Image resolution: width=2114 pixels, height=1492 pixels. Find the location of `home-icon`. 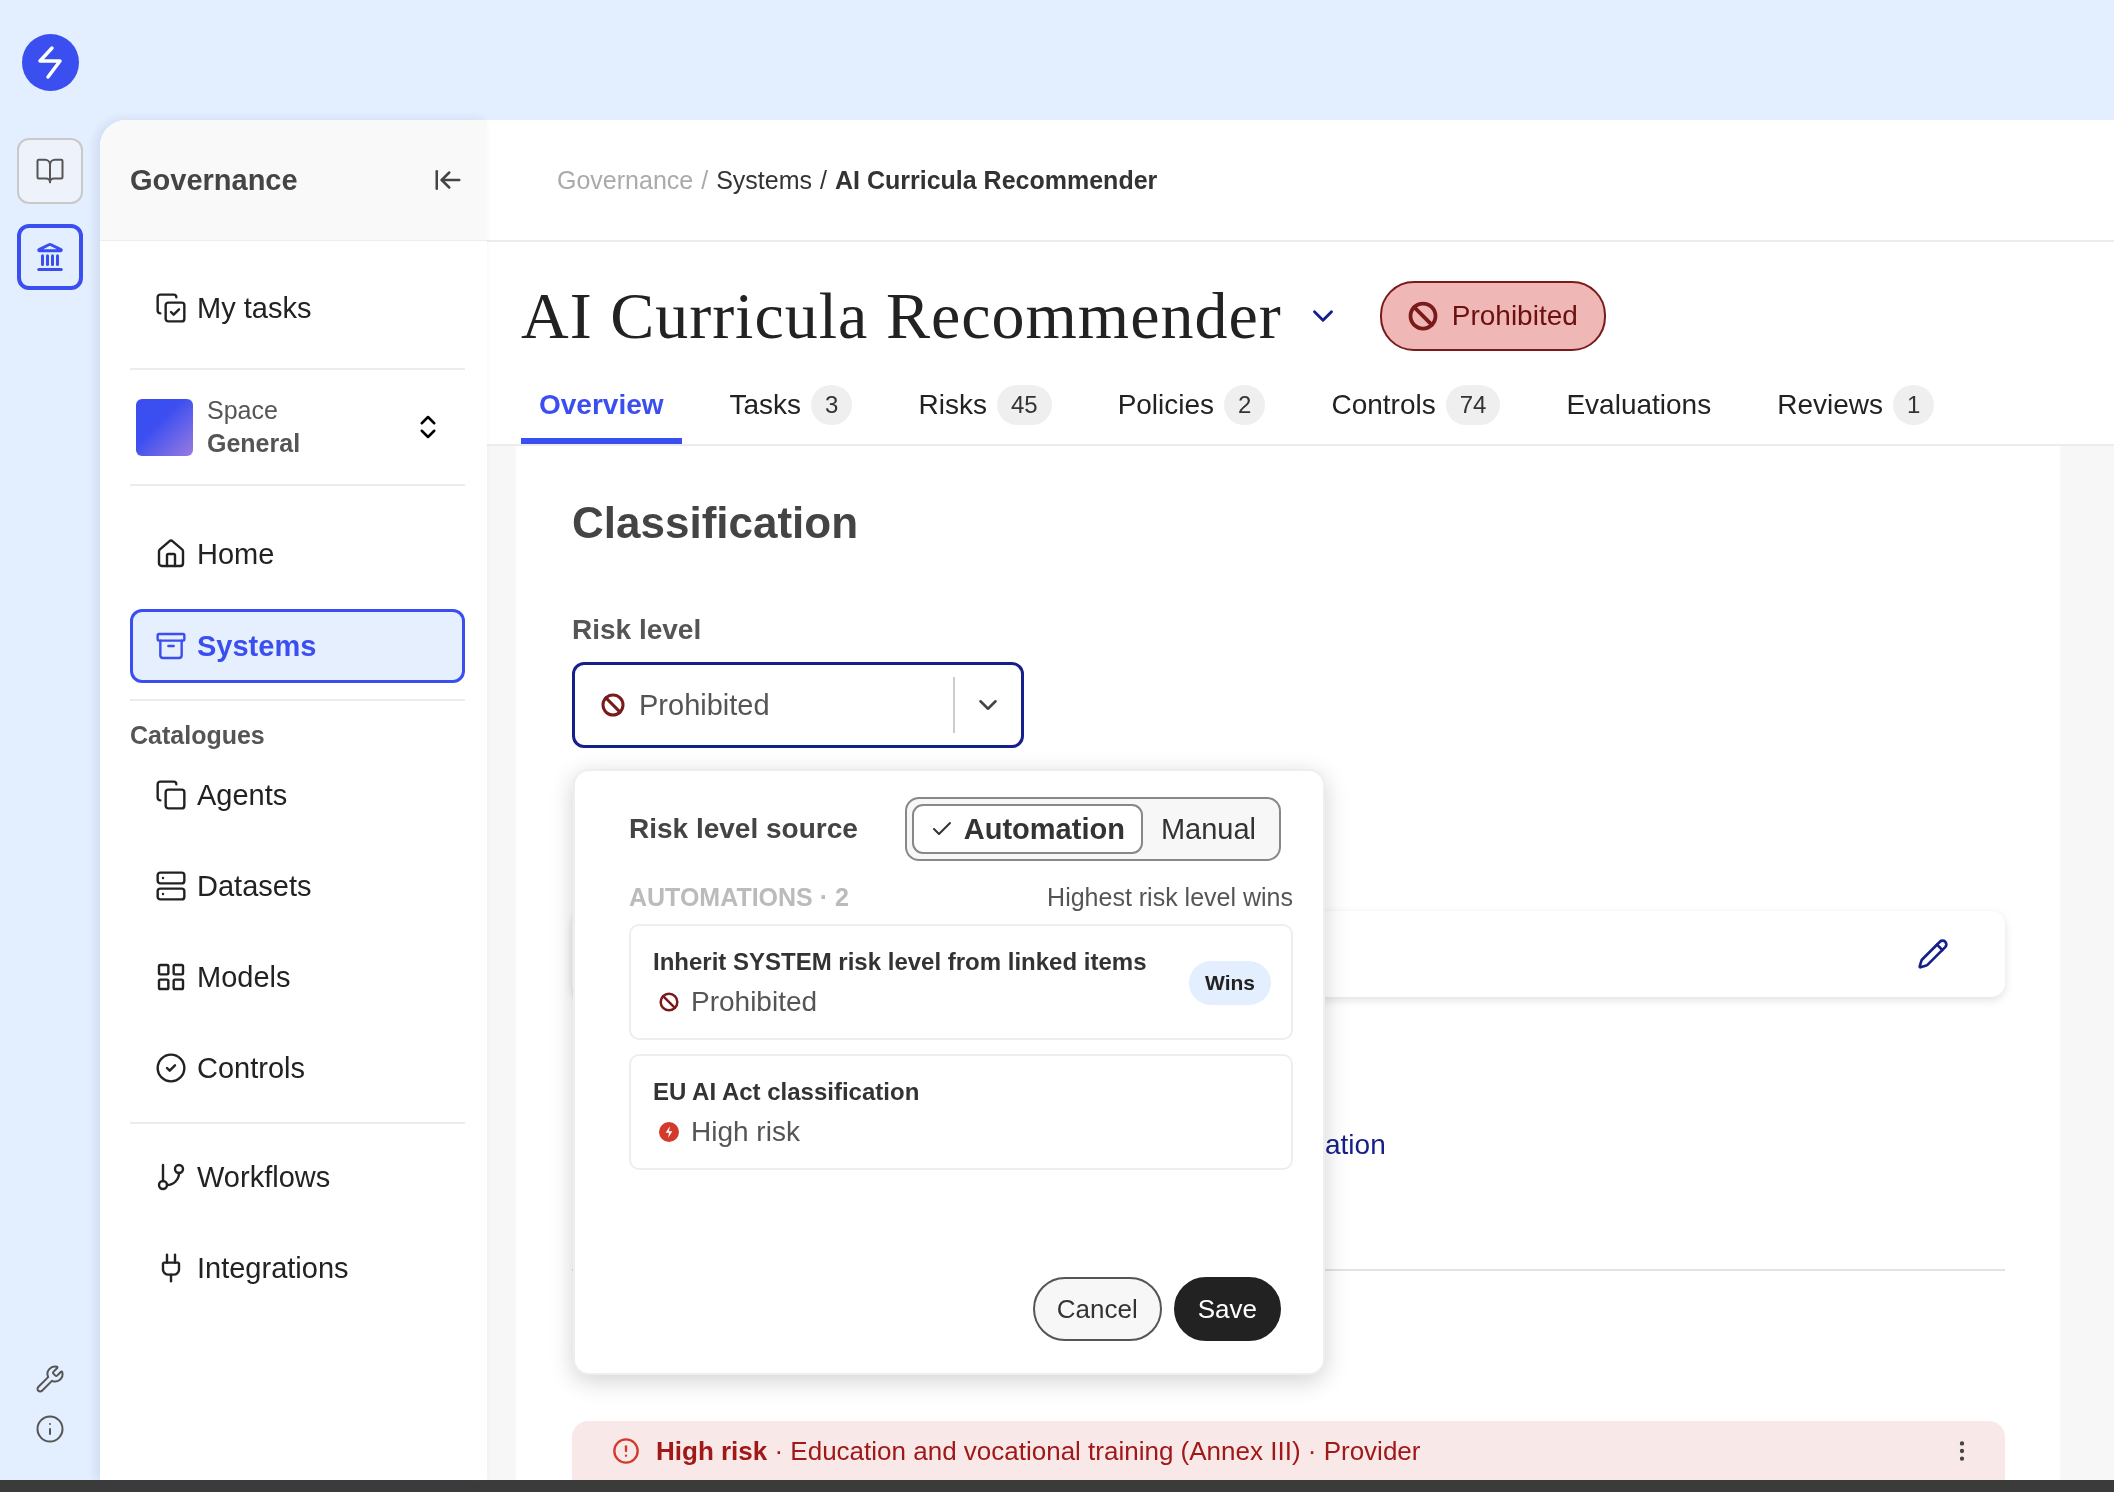

home-icon is located at coordinates (171, 554).